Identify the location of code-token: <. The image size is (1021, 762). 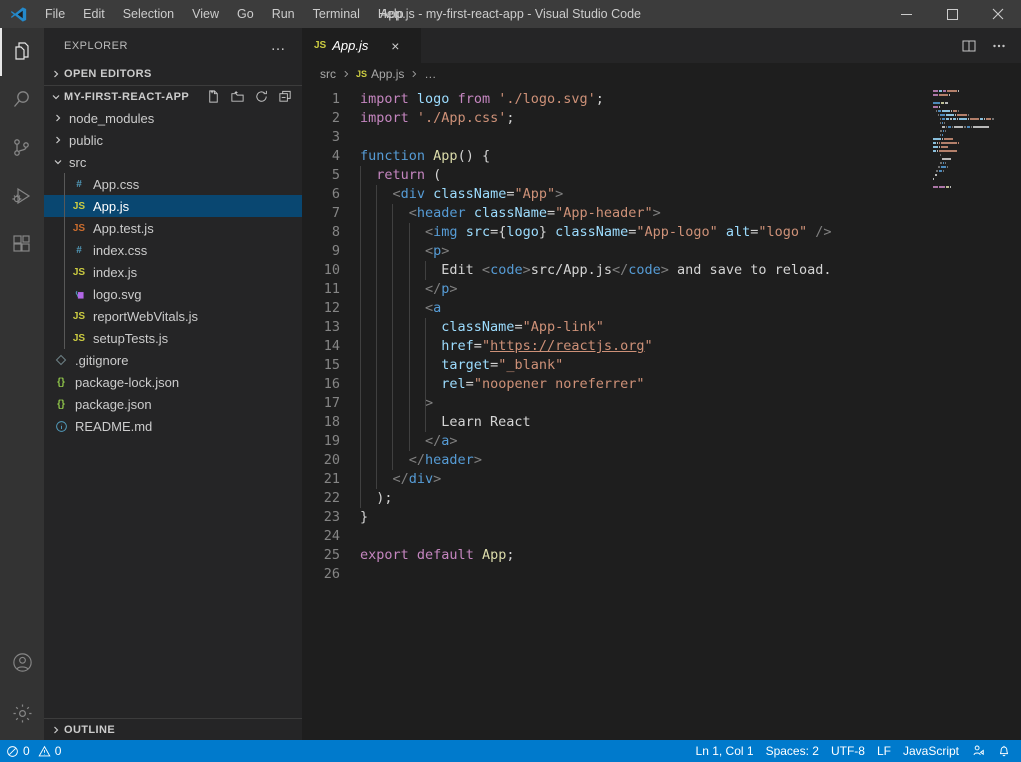
(397, 251).